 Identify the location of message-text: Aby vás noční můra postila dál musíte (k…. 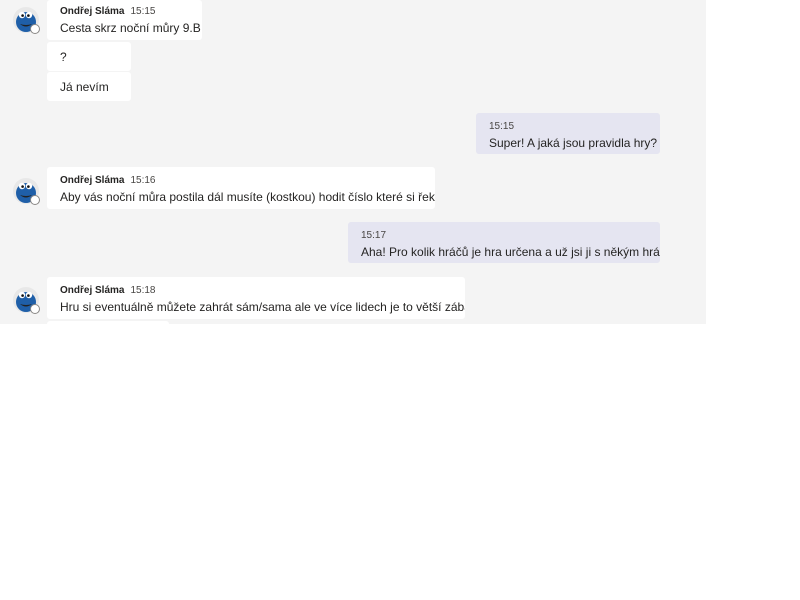
(247, 197).